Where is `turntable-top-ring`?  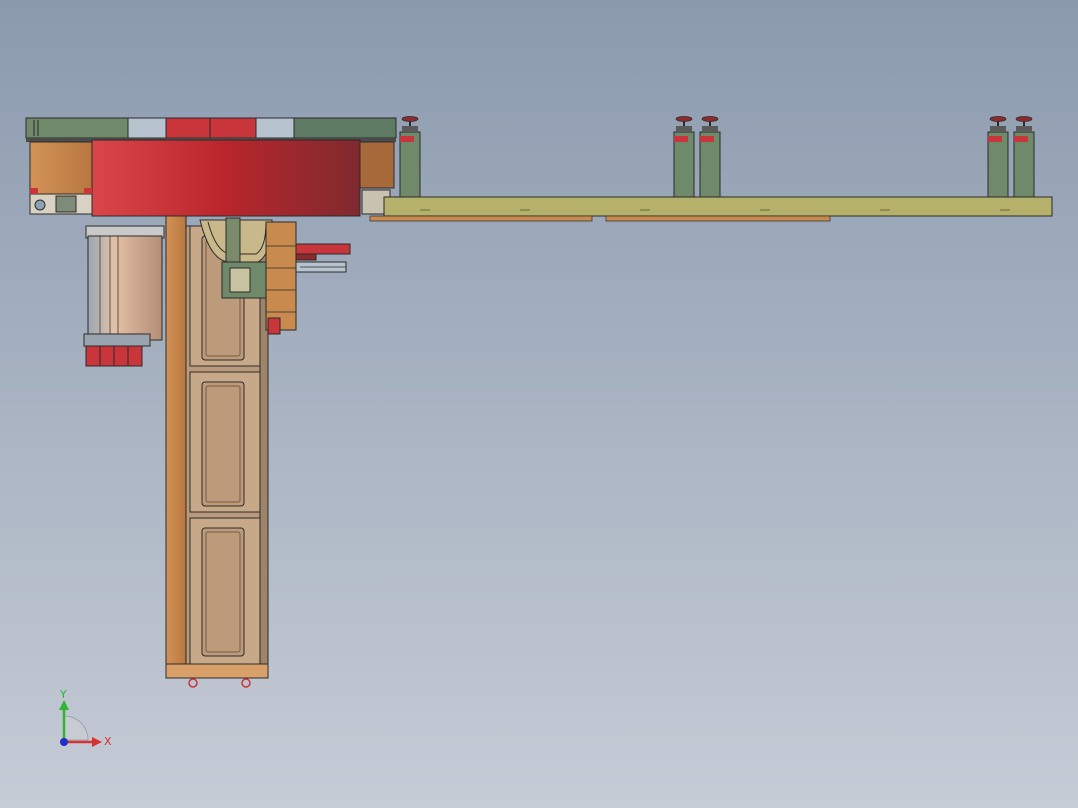
turntable-top-ring is located at coordinates (211, 128).